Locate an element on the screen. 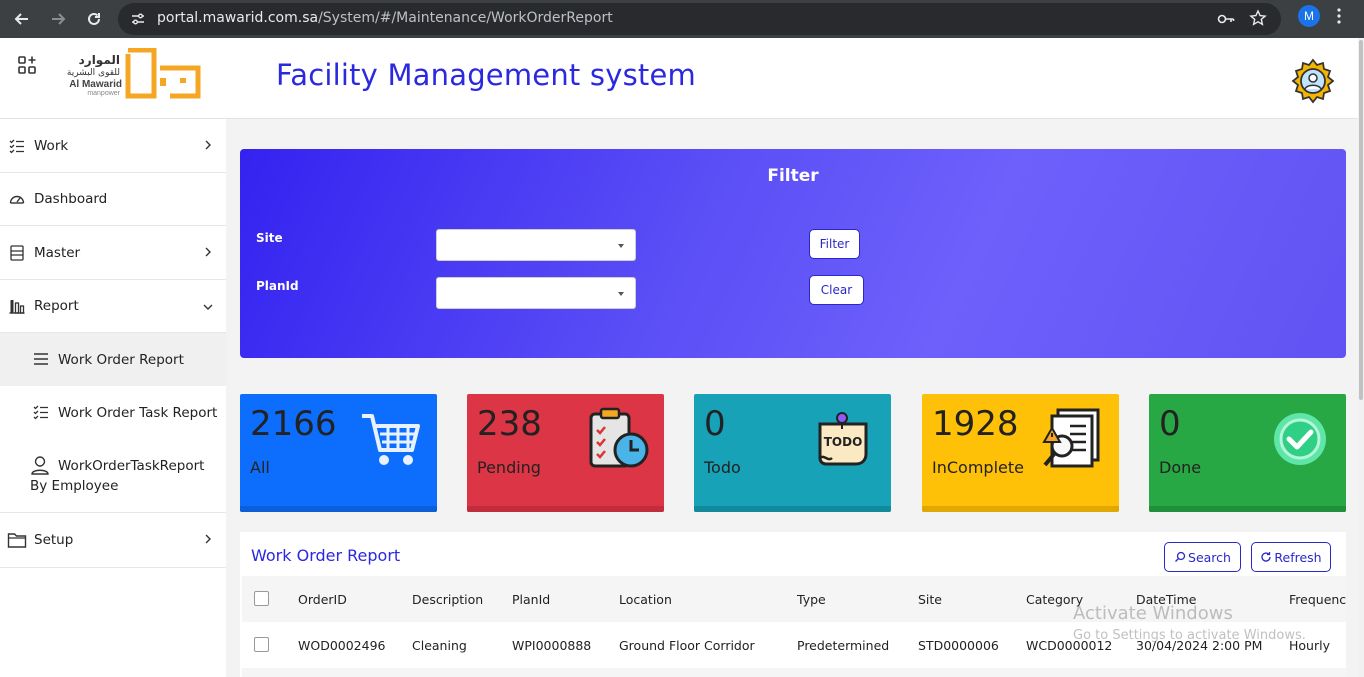 The height and width of the screenshot is (677, 1364). sidebar-item-label: Work Order Report is located at coordinates (121, 359).